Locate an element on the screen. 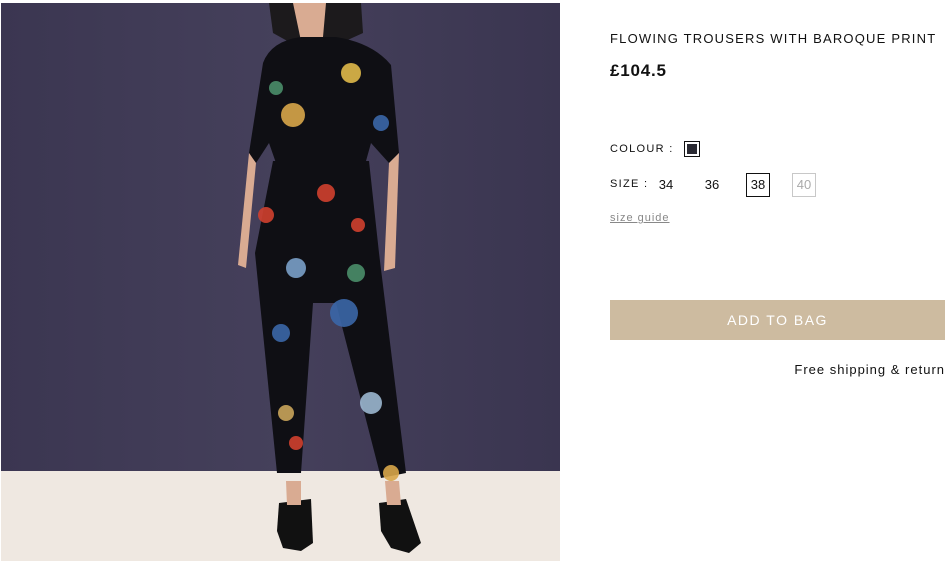 This screenshot has height=563, width=952. colour-swatch is located at coordinates (692, 149).